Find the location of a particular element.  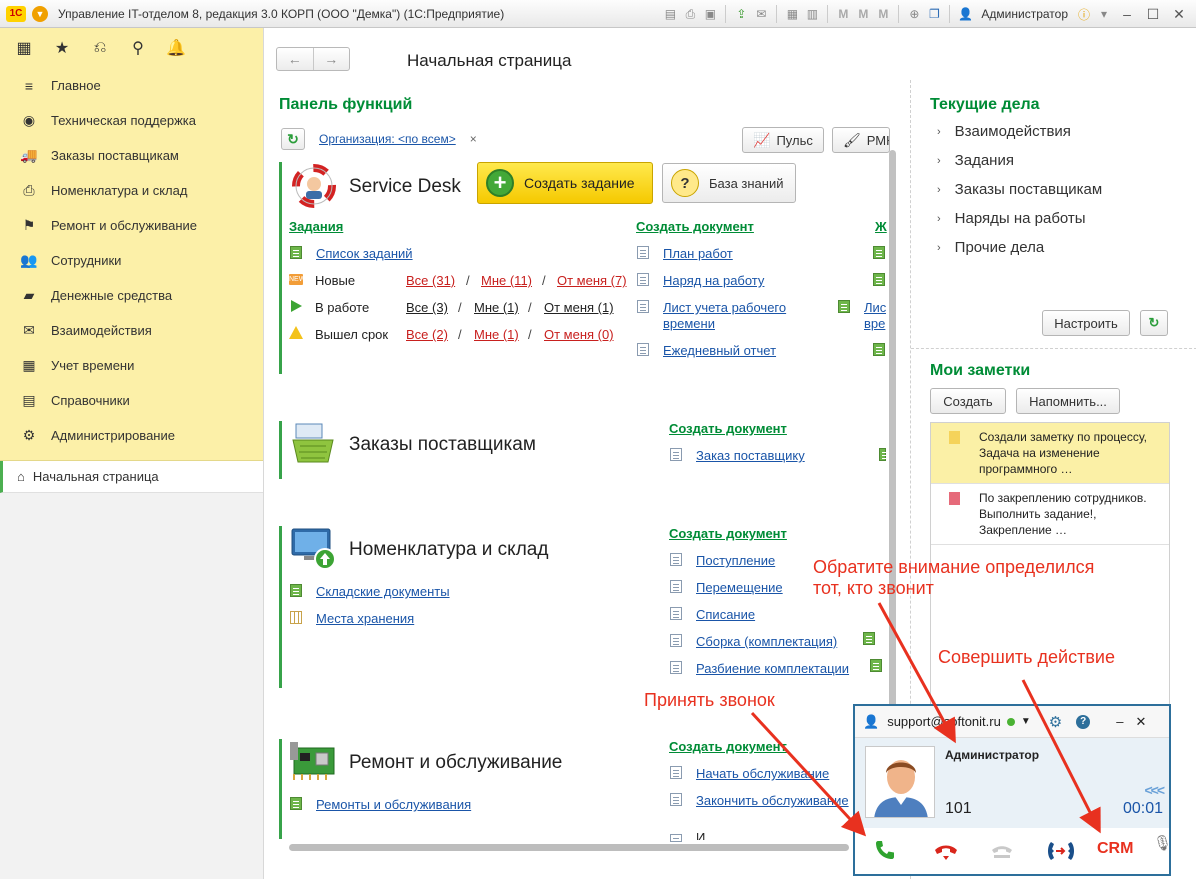

tasks-group-link: Задания is located at coordinates (316, 226).